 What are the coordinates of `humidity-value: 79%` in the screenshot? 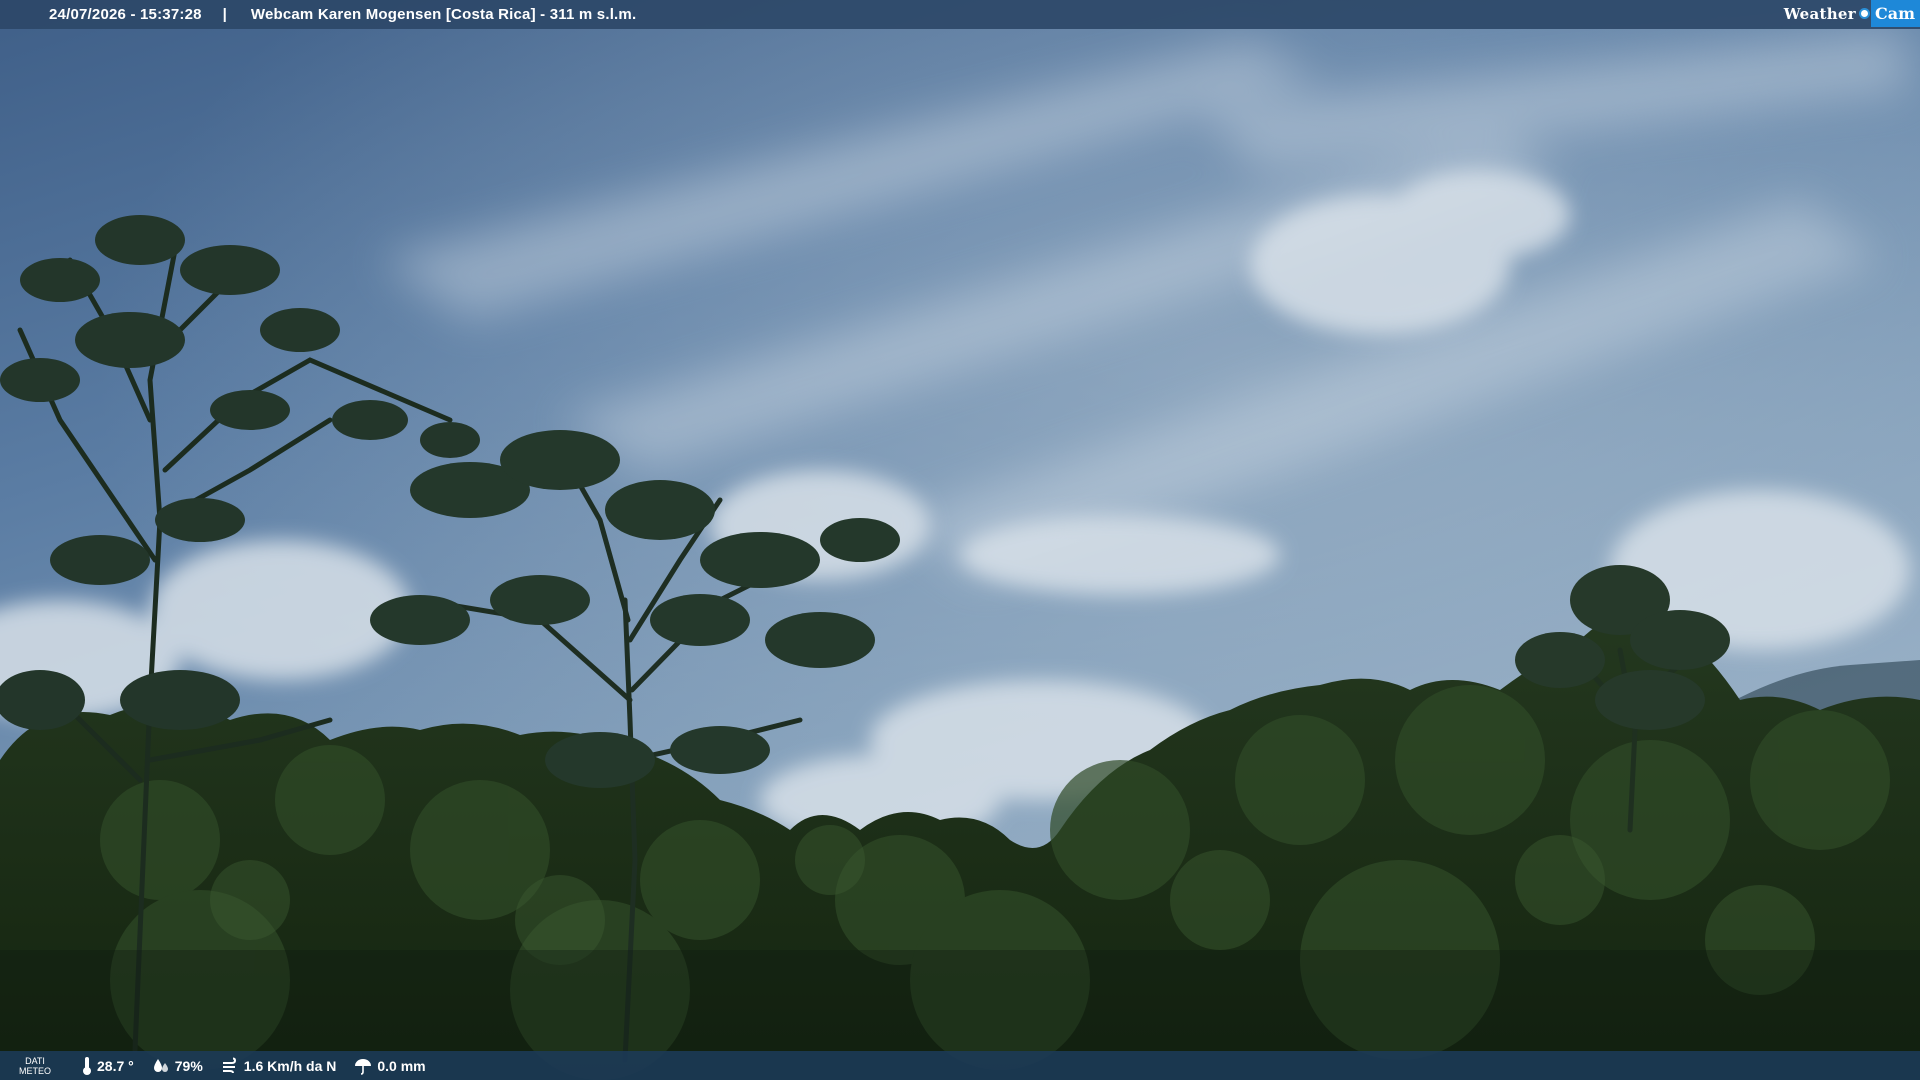 It's located at (188, 1065).